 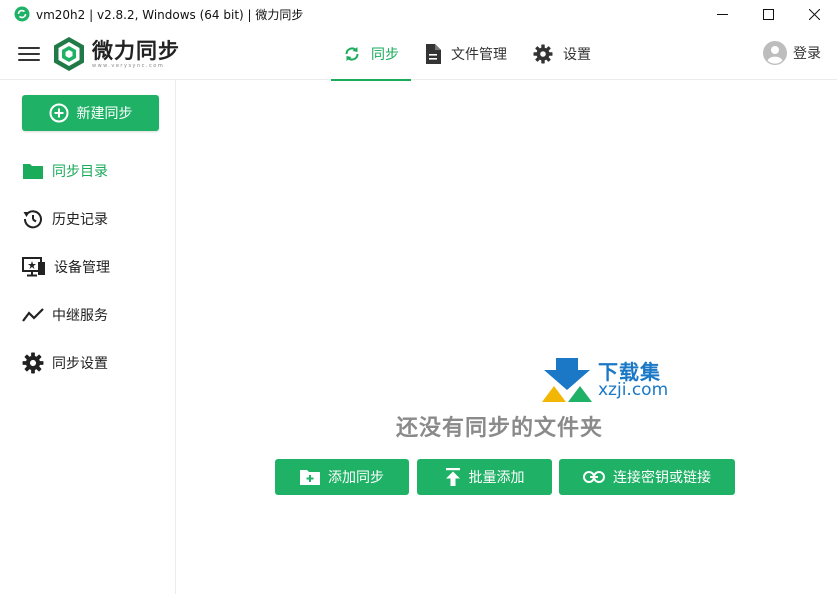 I want to click on add-sync-button: 添加同步, so click(x=342, y=477).